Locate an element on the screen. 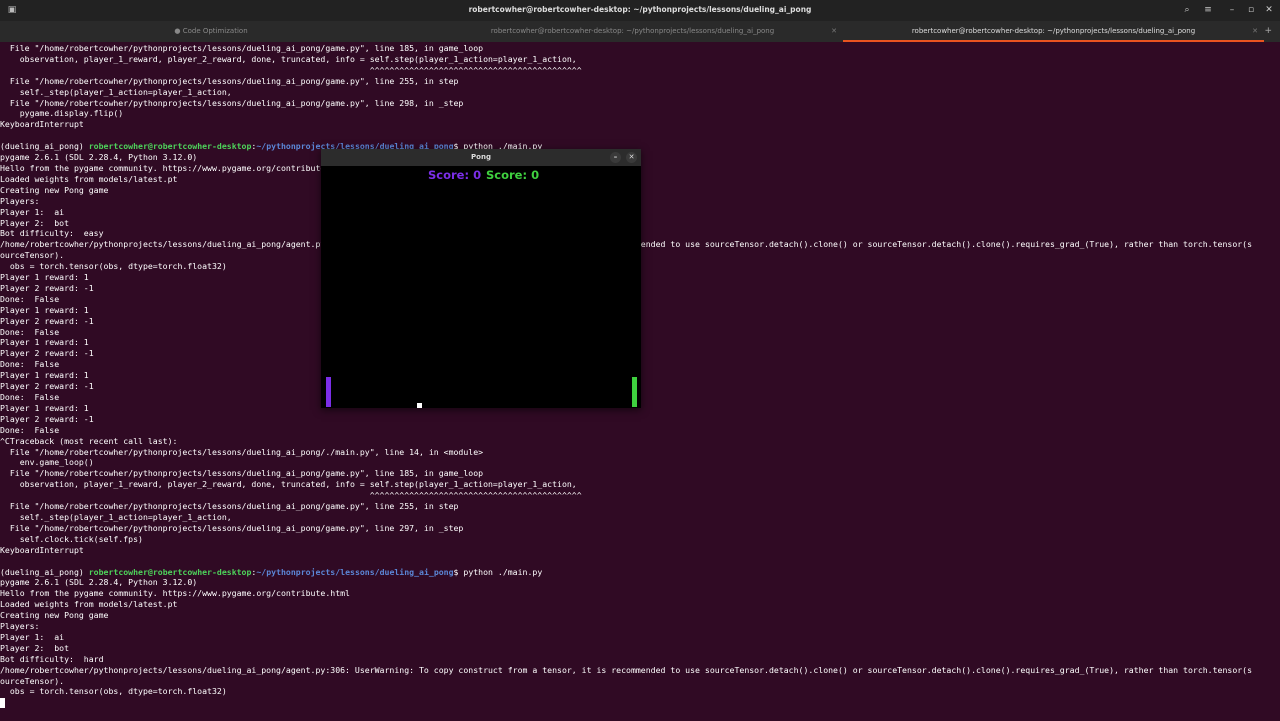 This screenshot has width=1280, height=721. terminal-line: Bot difficulty: hard is located at coordinates (52, 658).